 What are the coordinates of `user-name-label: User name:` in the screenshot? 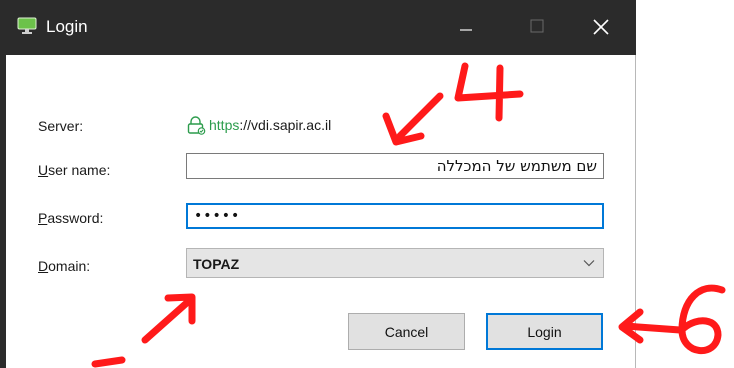 It's located at (74, 170).